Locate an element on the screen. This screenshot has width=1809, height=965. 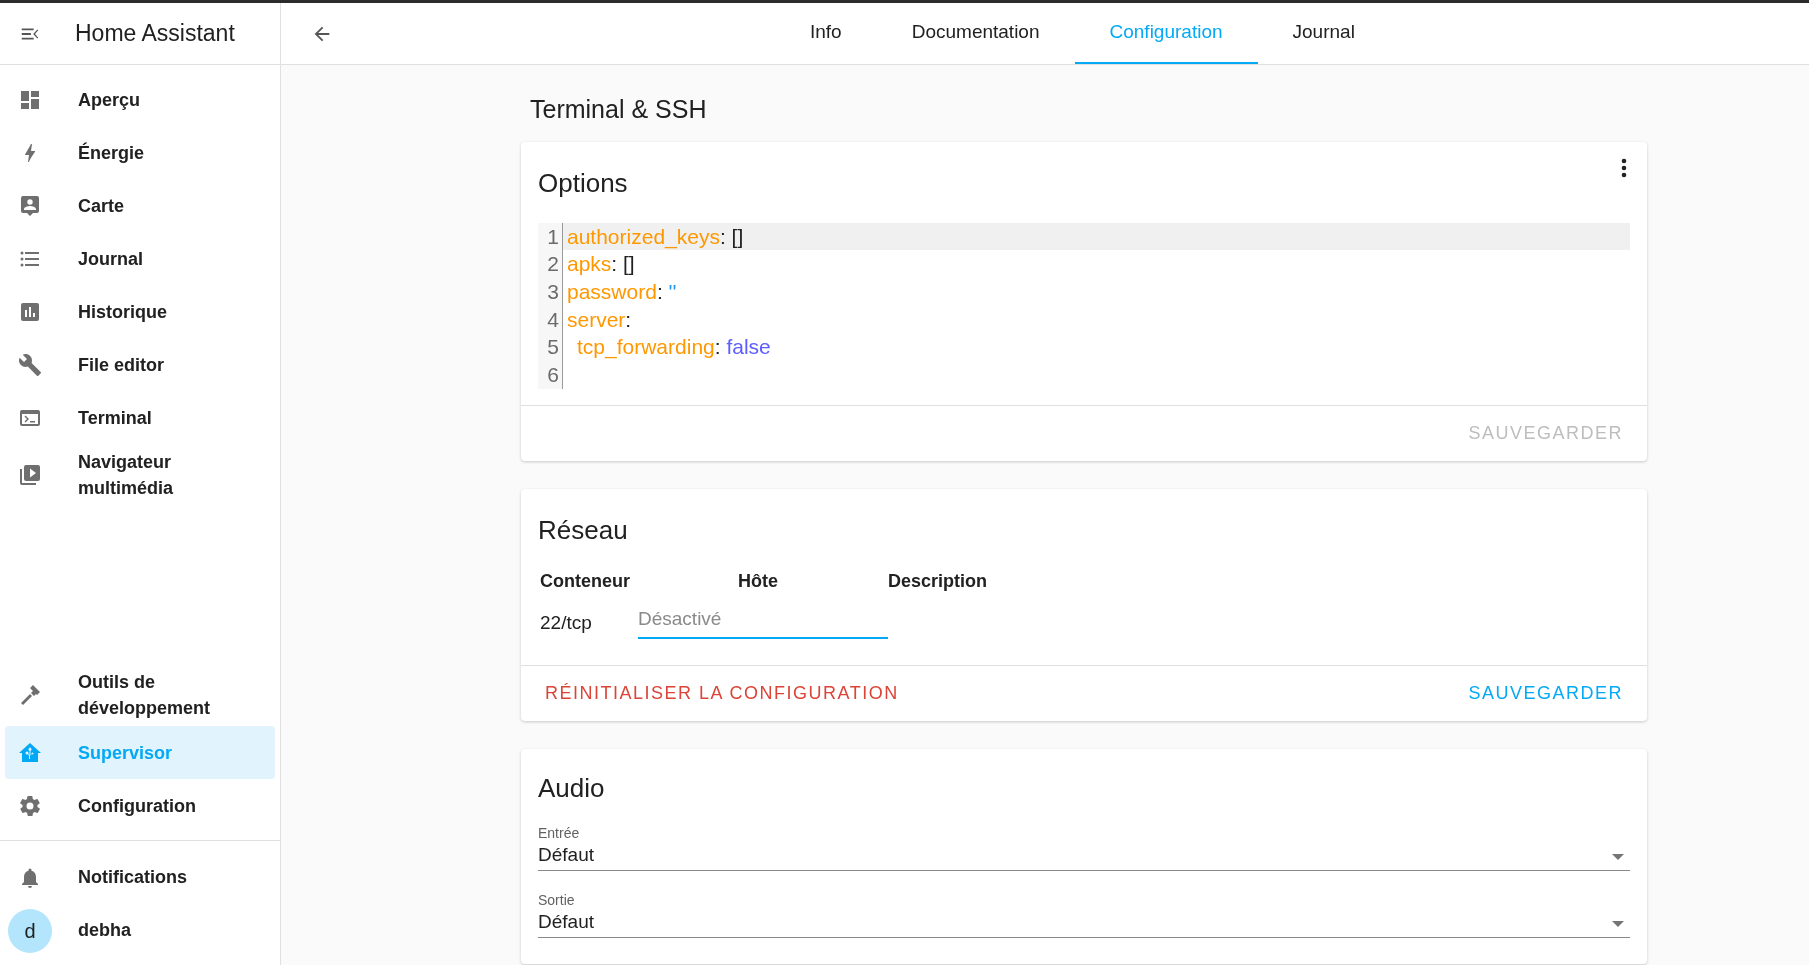
line-number: 2 is located at coordinates (552, 264).